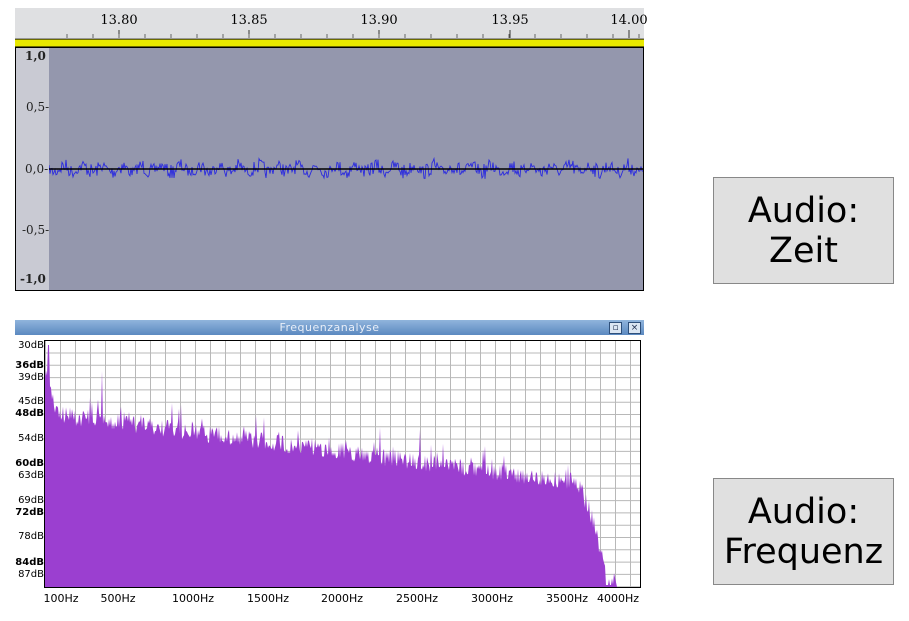  What do you see at coordinates (331, 23) in the screenshot?
I see `time-ruler: 13.80 13.85 13.90 13.95 14.00` at bounding box center [331, 23].